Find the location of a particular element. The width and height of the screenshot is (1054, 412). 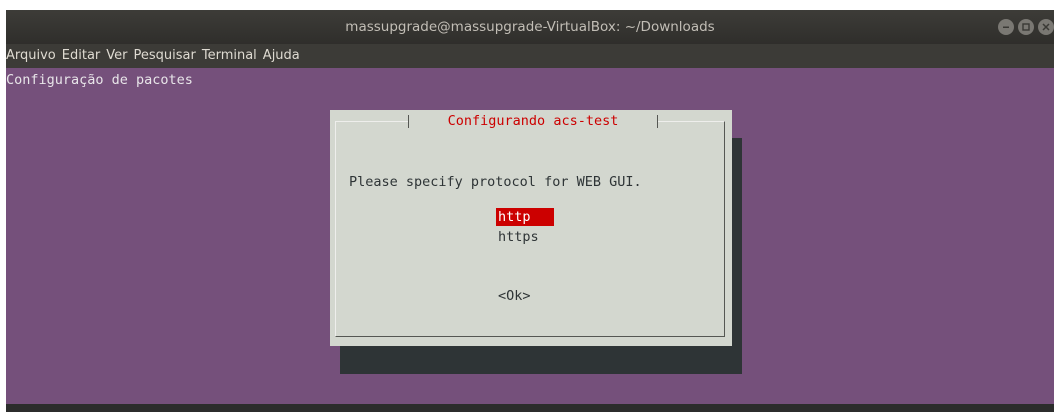

menu-arquivo: Arquivo is located at coordinates (32, 56).